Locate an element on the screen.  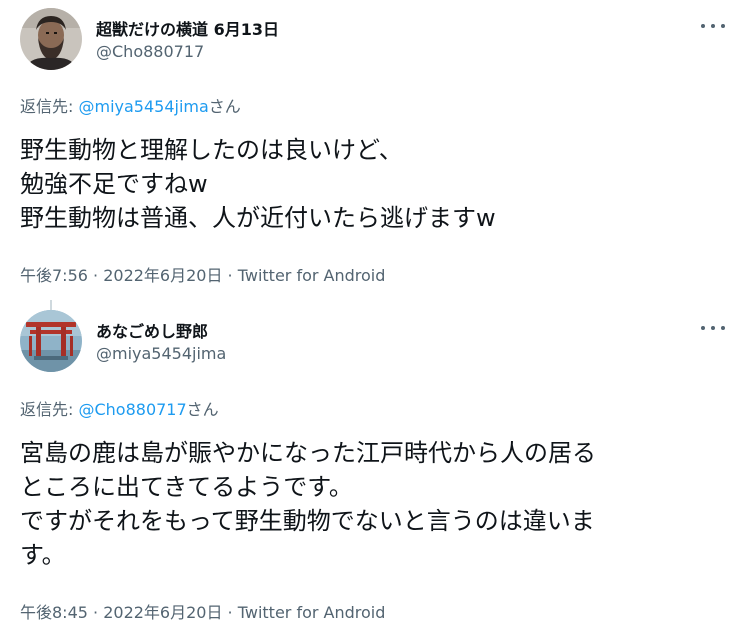
replying-to: 返信先: @Cho880717さん is located at coordinates (119, 408).